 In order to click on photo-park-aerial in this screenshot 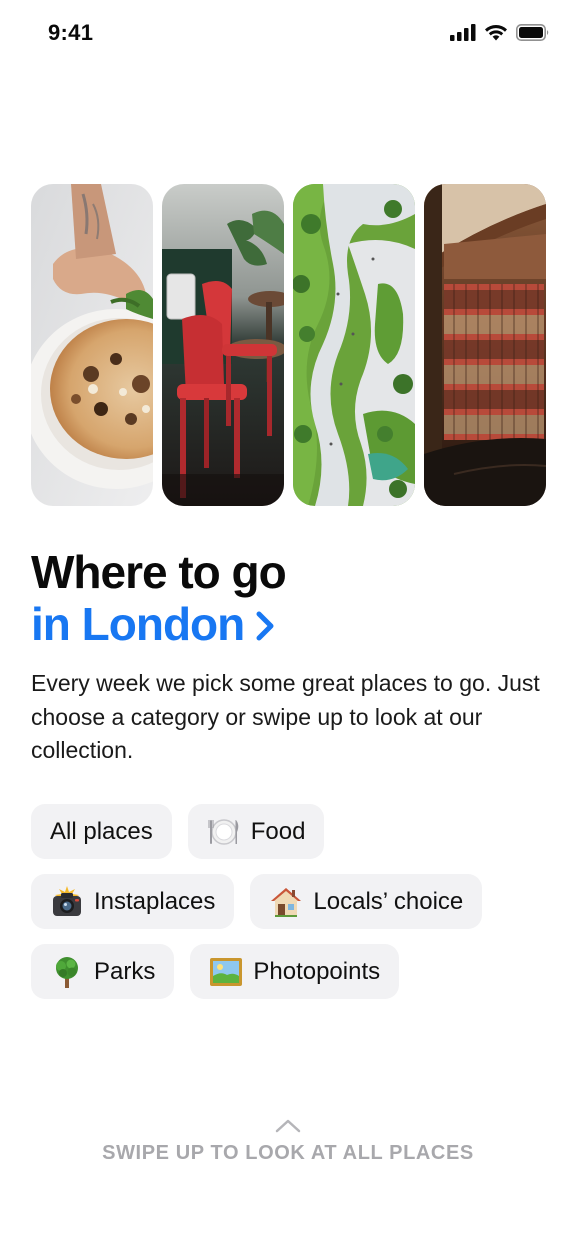, I will do `click(354, 345)`.